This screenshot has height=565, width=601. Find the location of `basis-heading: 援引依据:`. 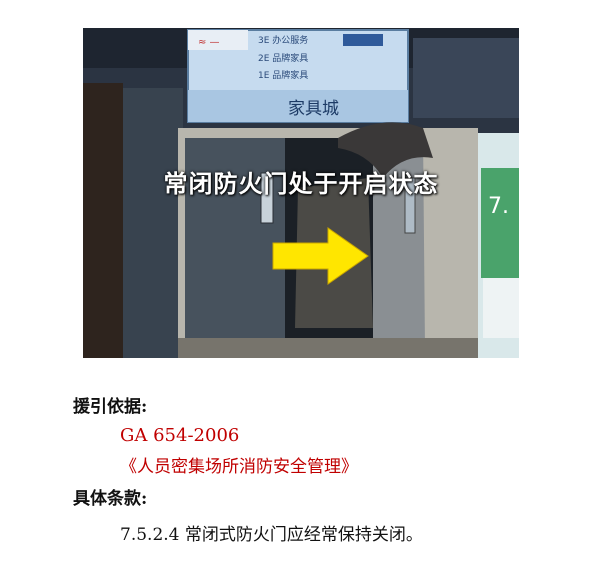

basis-heading: 援引依据: is located at coordinates (110, 407).